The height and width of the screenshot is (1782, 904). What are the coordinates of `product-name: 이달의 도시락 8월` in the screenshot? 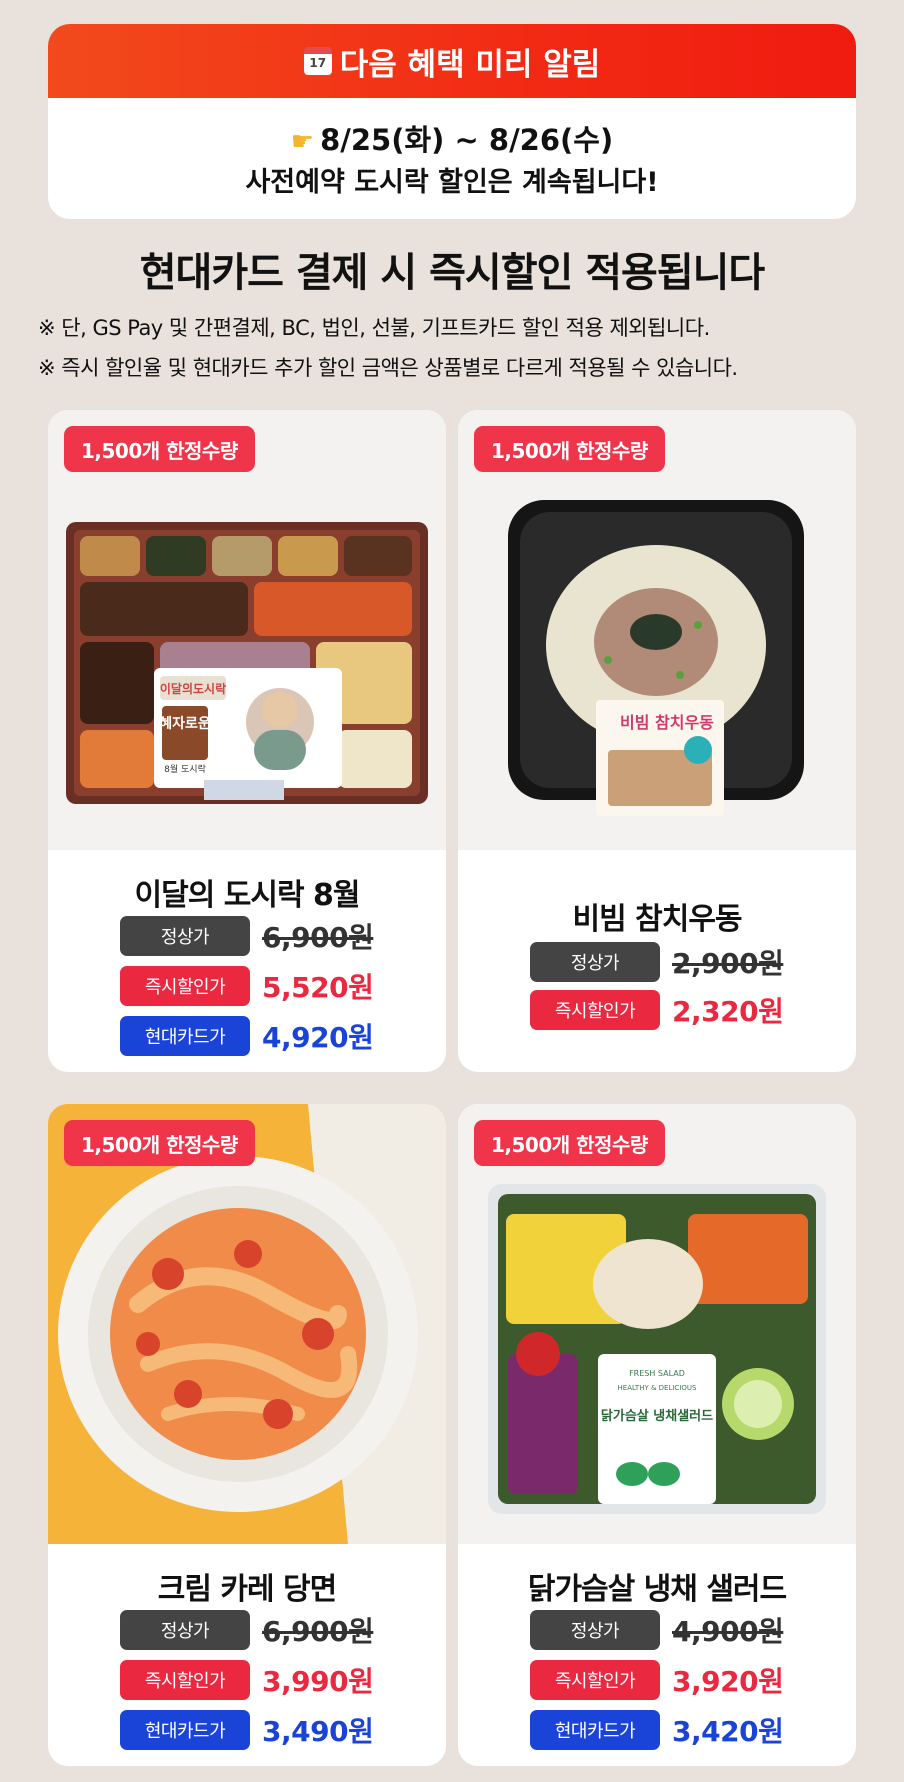 It's located at (247, 895).